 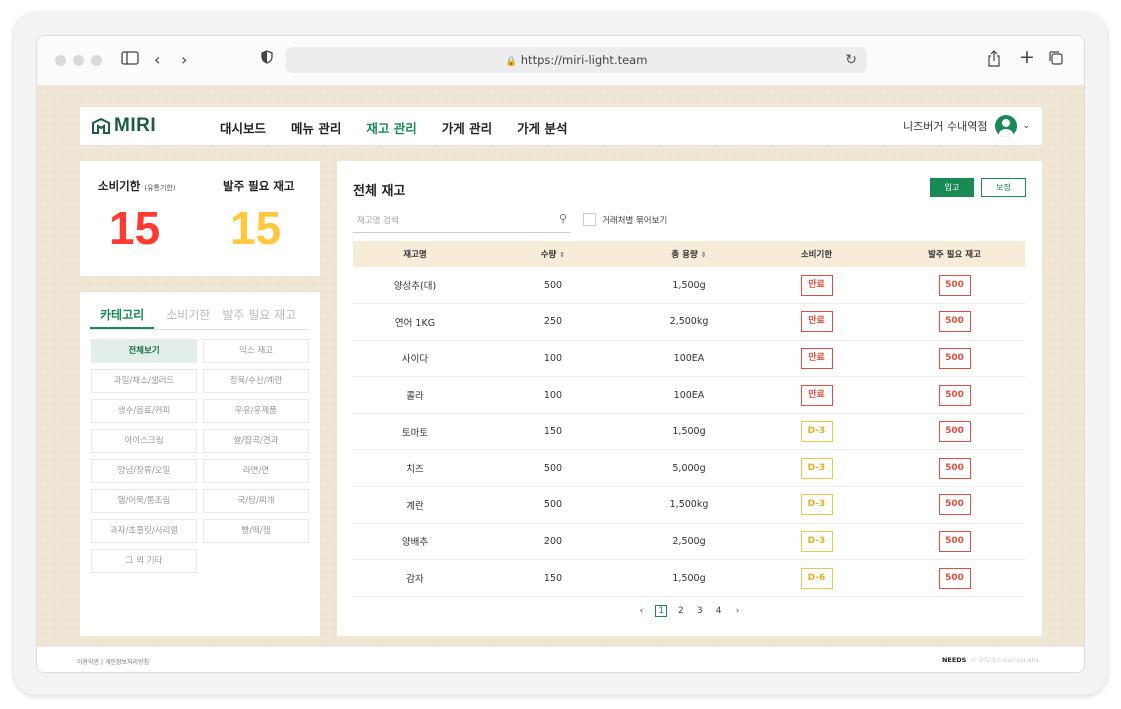 What do you see at coordinates (542, 127) in the screenshot?
I see `menu-store-analytics: 가게 분석` at bounding box center [542, 127].